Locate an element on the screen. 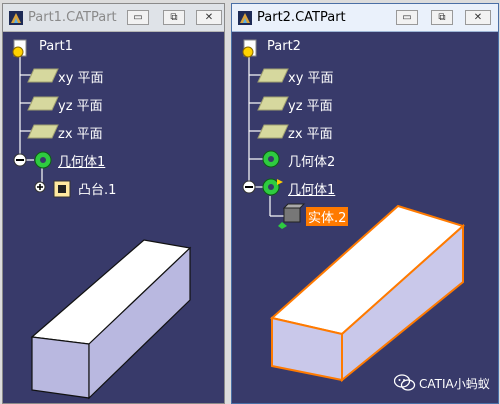  pad-icon is located at coordinates (62, 189).